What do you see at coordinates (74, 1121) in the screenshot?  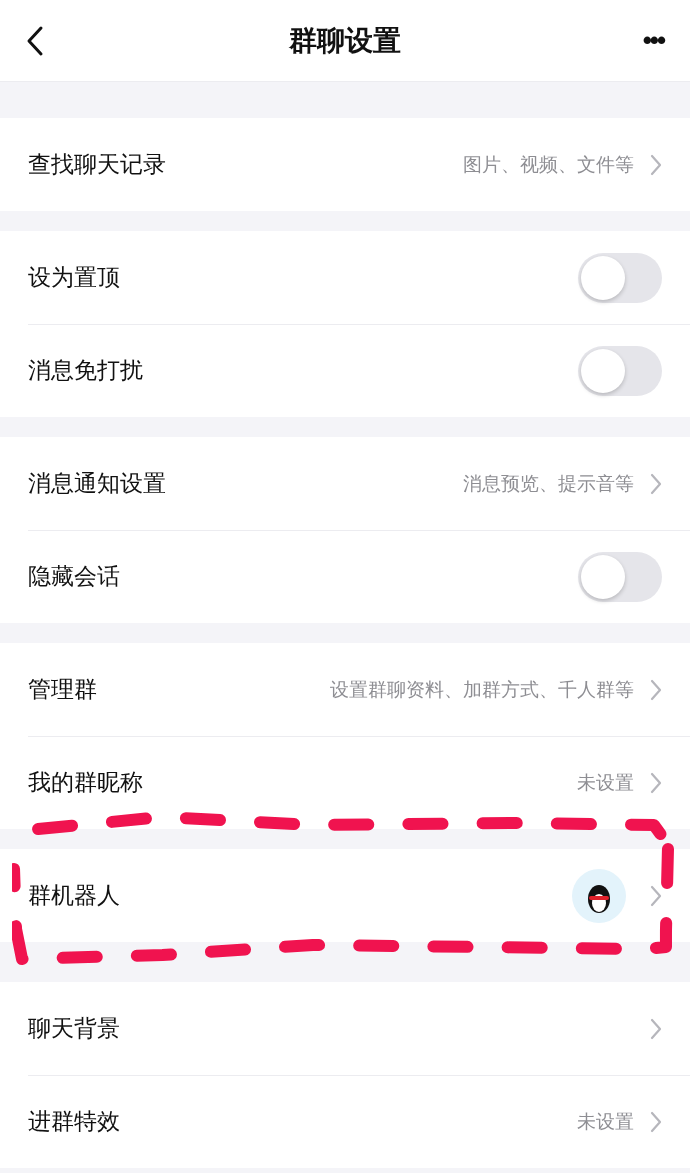 I see `row-label: 进群特效` at bounding box center [74, 1121].